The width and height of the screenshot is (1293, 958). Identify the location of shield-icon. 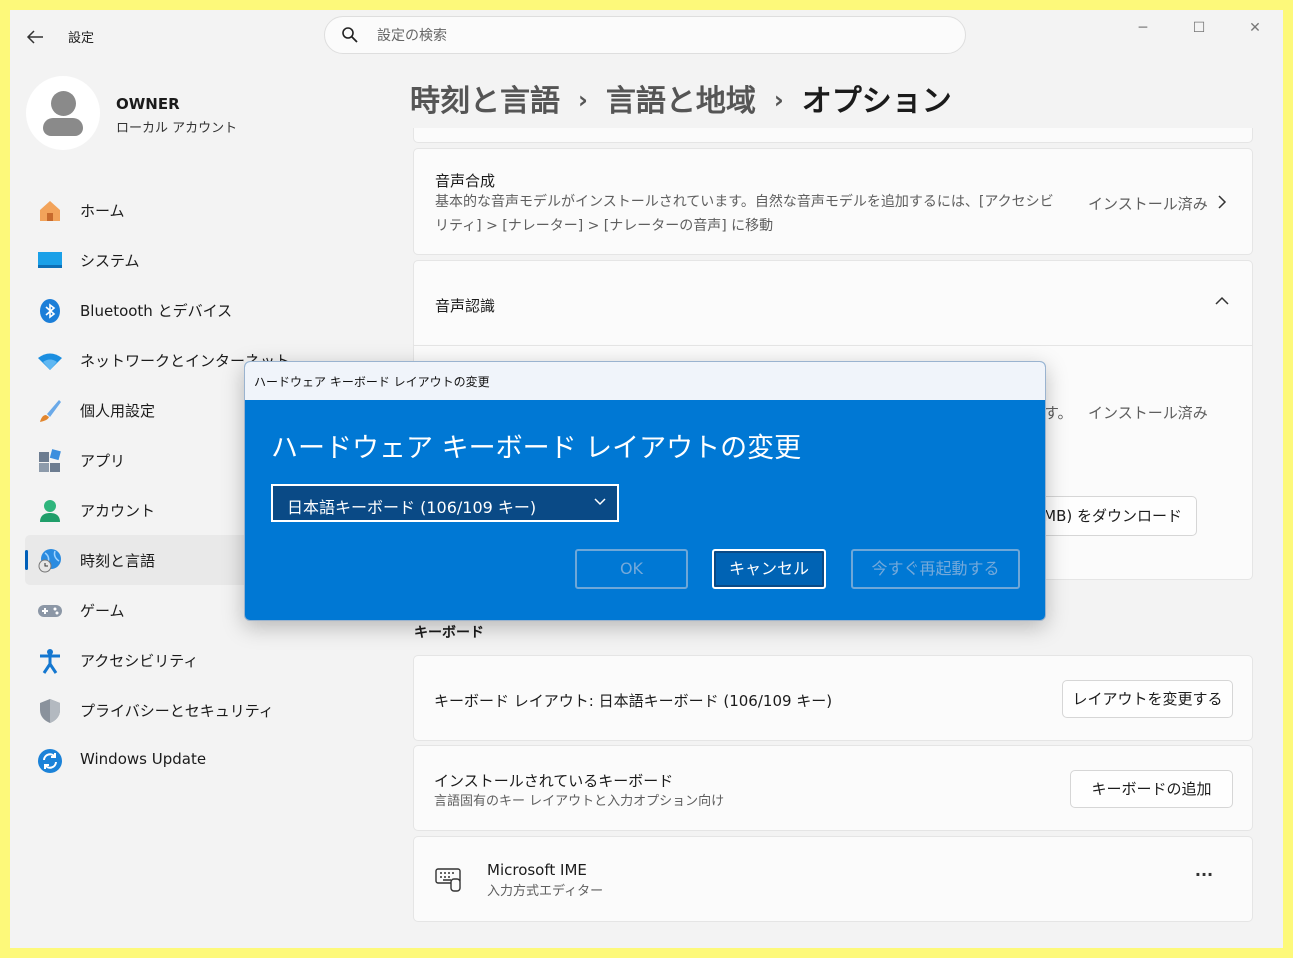
(50, 711).